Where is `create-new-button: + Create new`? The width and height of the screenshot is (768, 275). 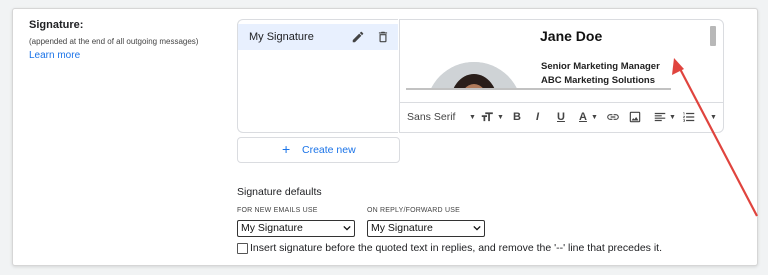
create-new-button: + Create new is located at coordinates (318, 150).